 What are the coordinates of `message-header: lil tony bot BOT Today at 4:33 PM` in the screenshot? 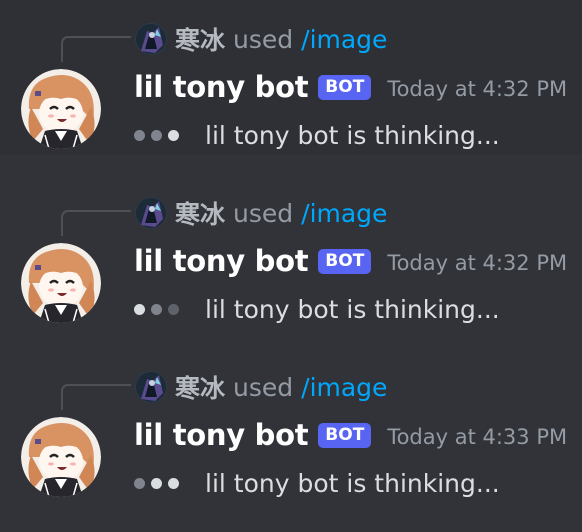 It's located at (350, 435).